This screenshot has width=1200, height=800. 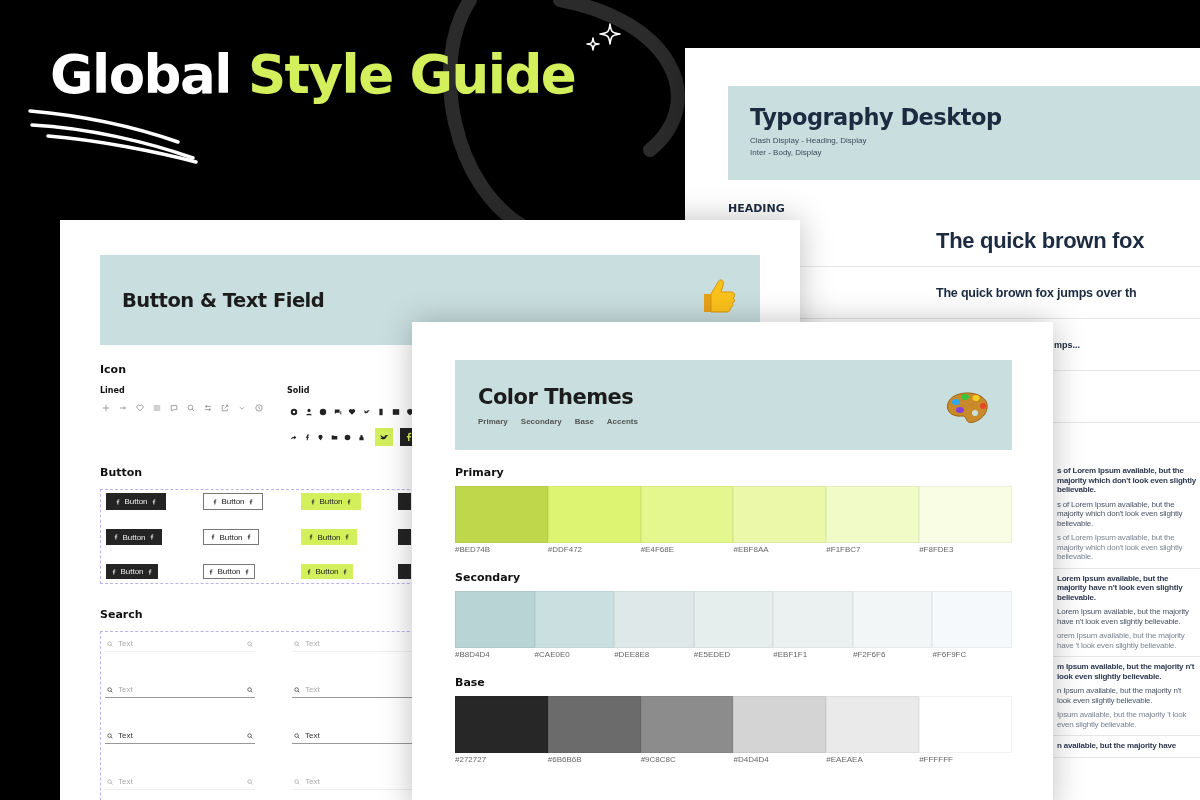 What do you see at coordinates (361, 437) in the screenshot?
I see `lock-icon` at bounding box center [361, 437].